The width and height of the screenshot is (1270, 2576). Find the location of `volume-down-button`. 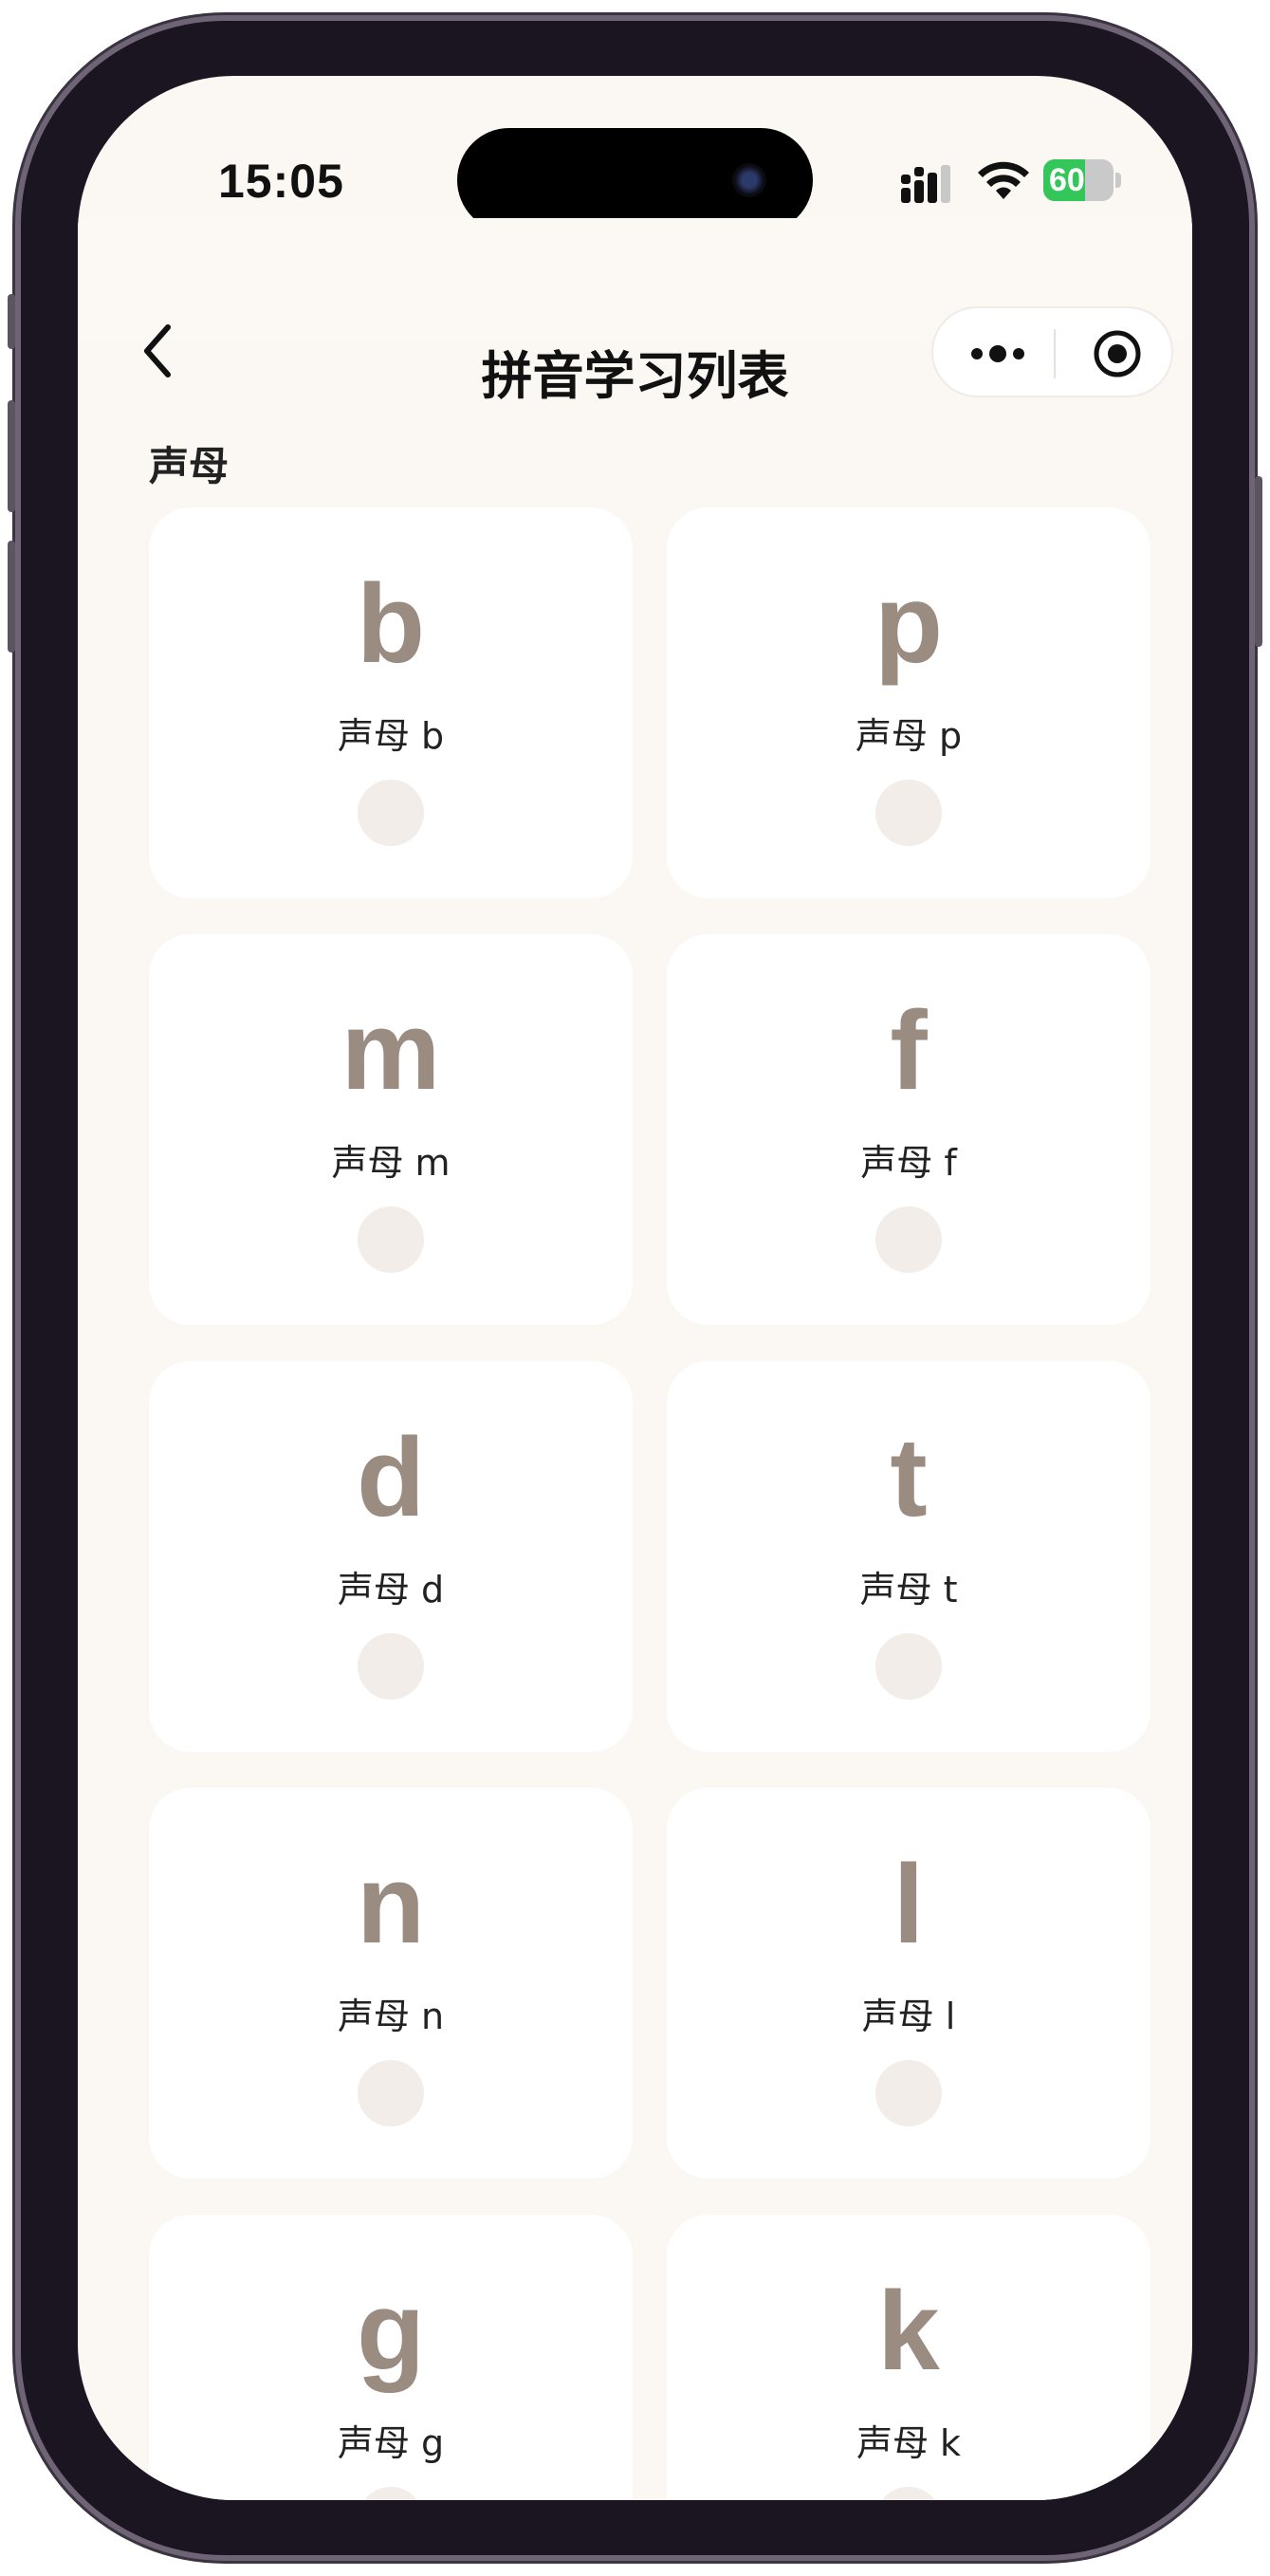

volume-down-button is located at coordinates (11, 597).